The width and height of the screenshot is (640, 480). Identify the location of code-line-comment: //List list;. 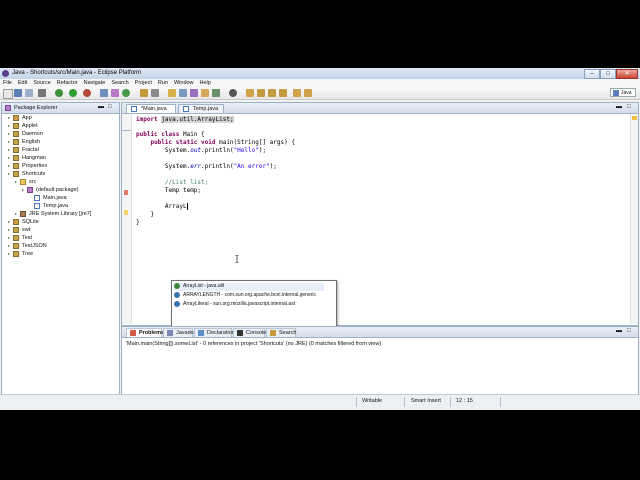
(172, 182).